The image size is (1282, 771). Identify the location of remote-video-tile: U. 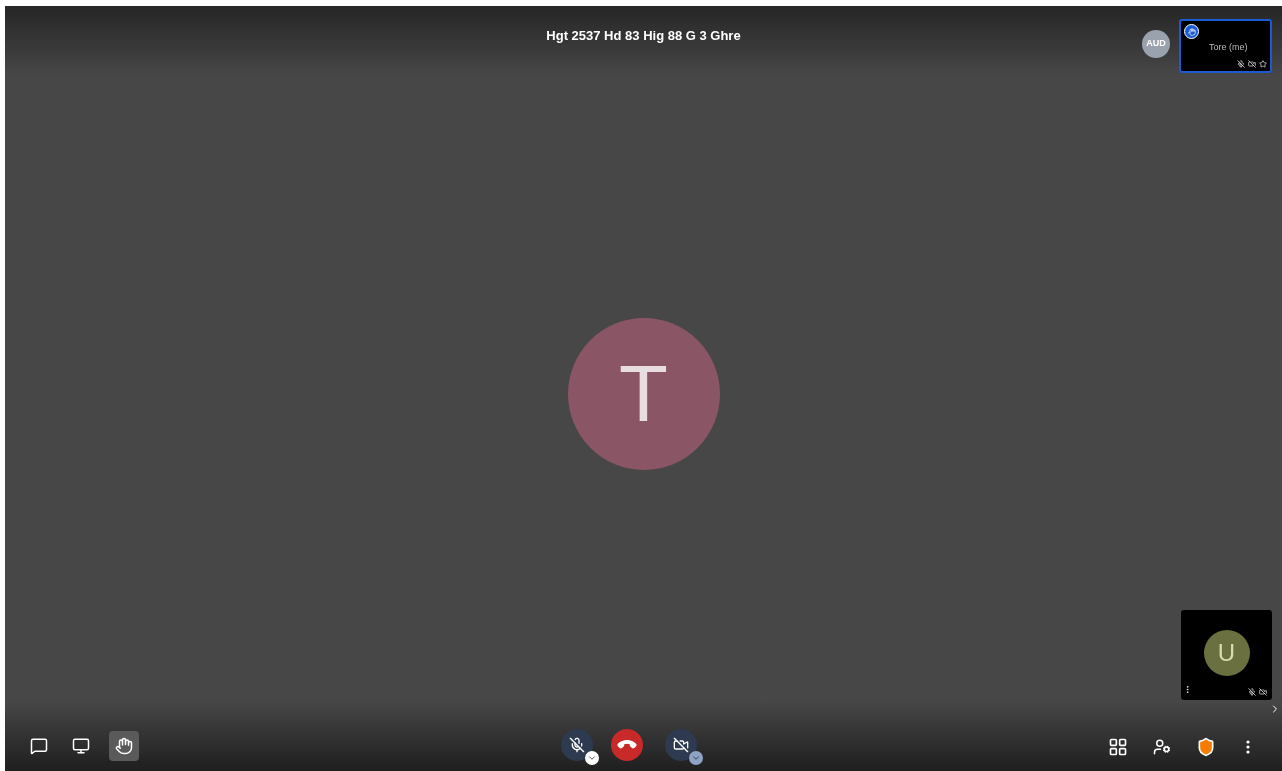
(1226, 655).